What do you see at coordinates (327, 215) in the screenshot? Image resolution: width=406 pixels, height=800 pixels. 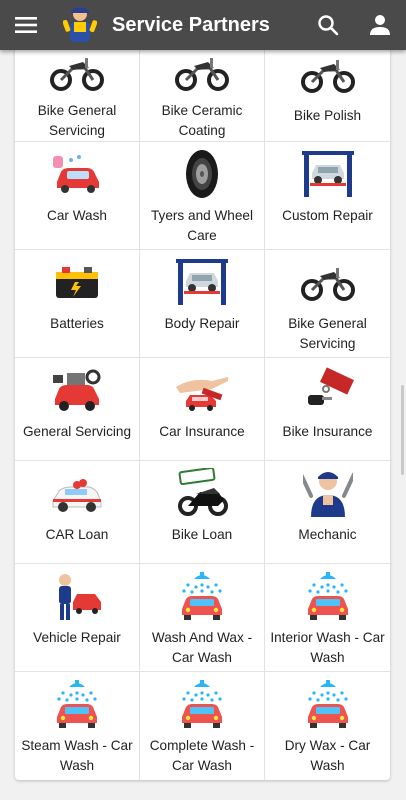 I see `service-tile-label: Custom Repair` at bounding box center [327, 215].